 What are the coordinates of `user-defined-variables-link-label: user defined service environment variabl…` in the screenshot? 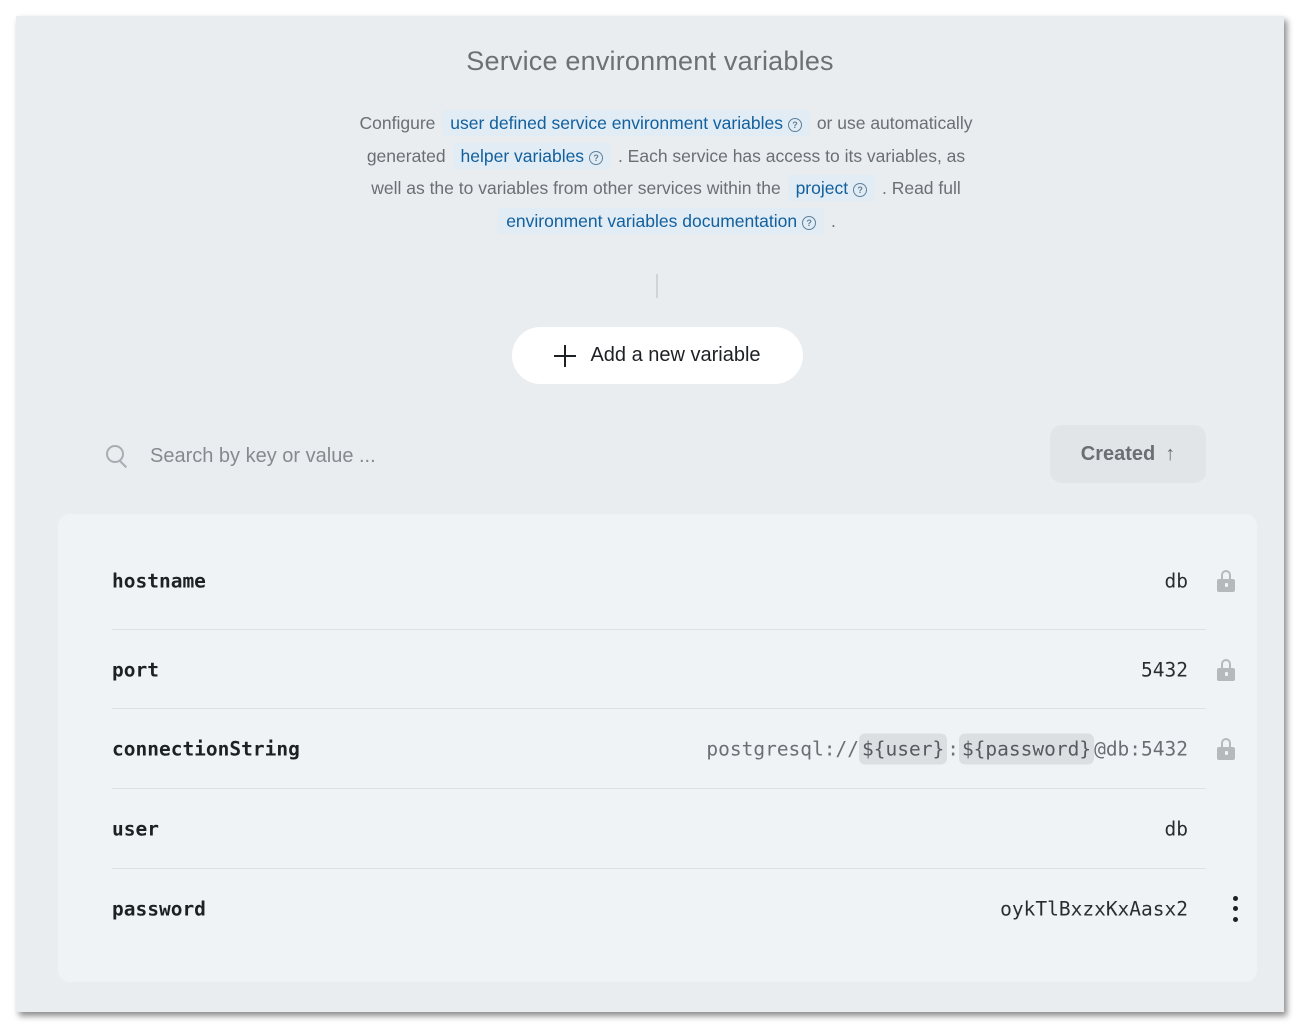 It's located at (616, 123).